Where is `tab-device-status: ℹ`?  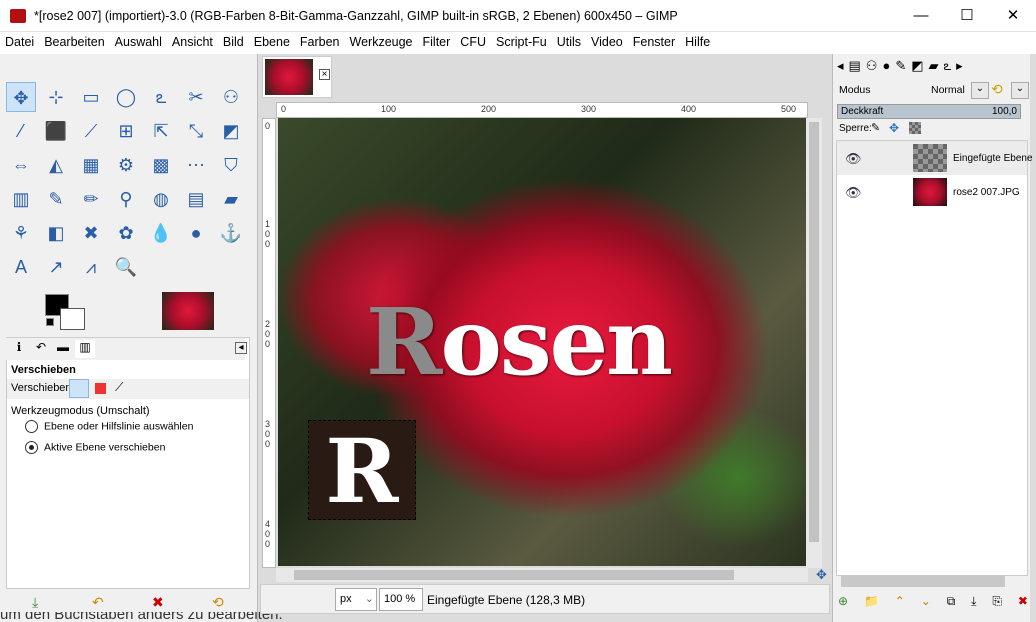 tab-device-status: ℹ is located at coordinates (19, 349).